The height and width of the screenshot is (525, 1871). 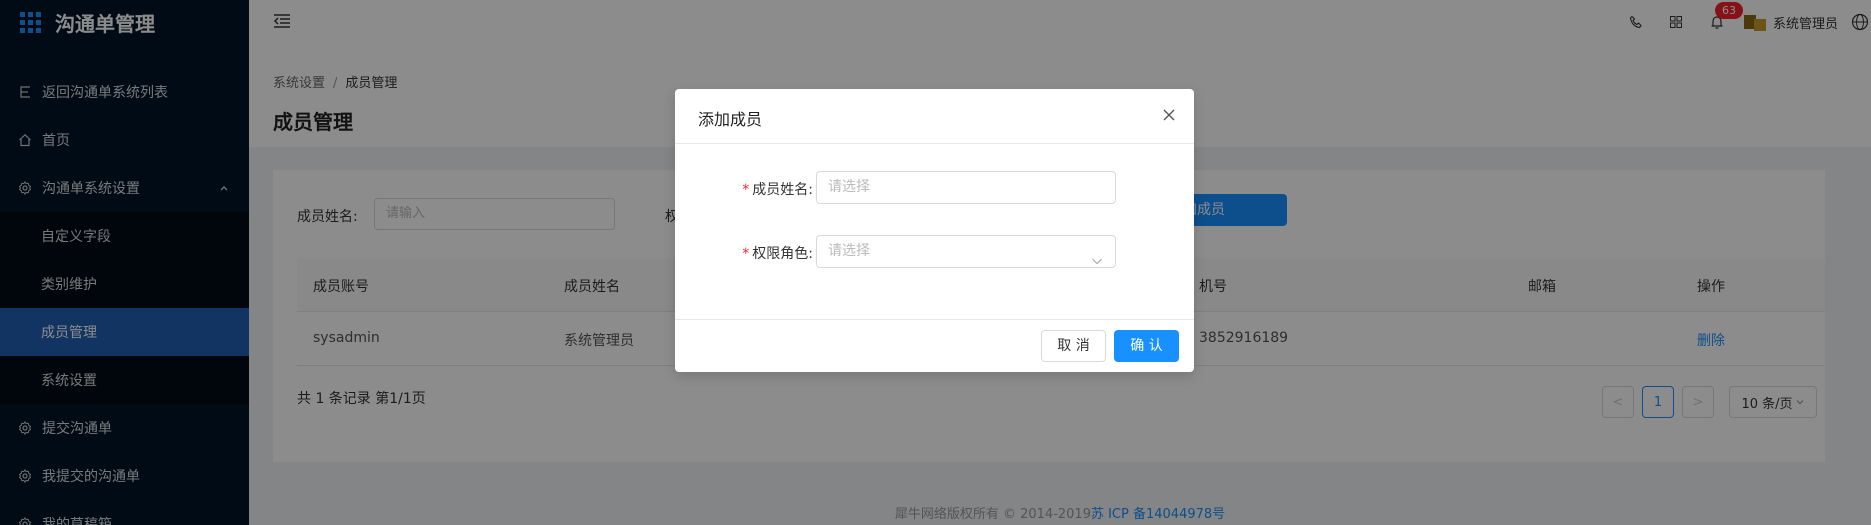 I want to click on field-label-text: 权限角色:, so click(x=782, y=254).